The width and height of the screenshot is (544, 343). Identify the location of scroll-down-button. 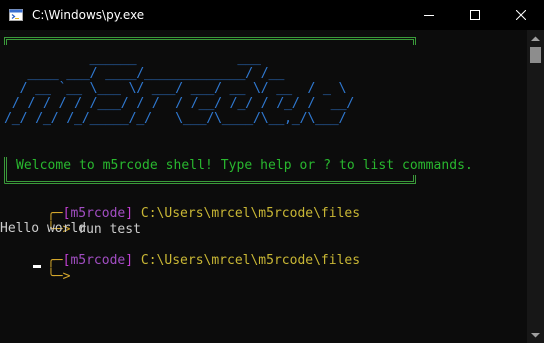
(535, 334).